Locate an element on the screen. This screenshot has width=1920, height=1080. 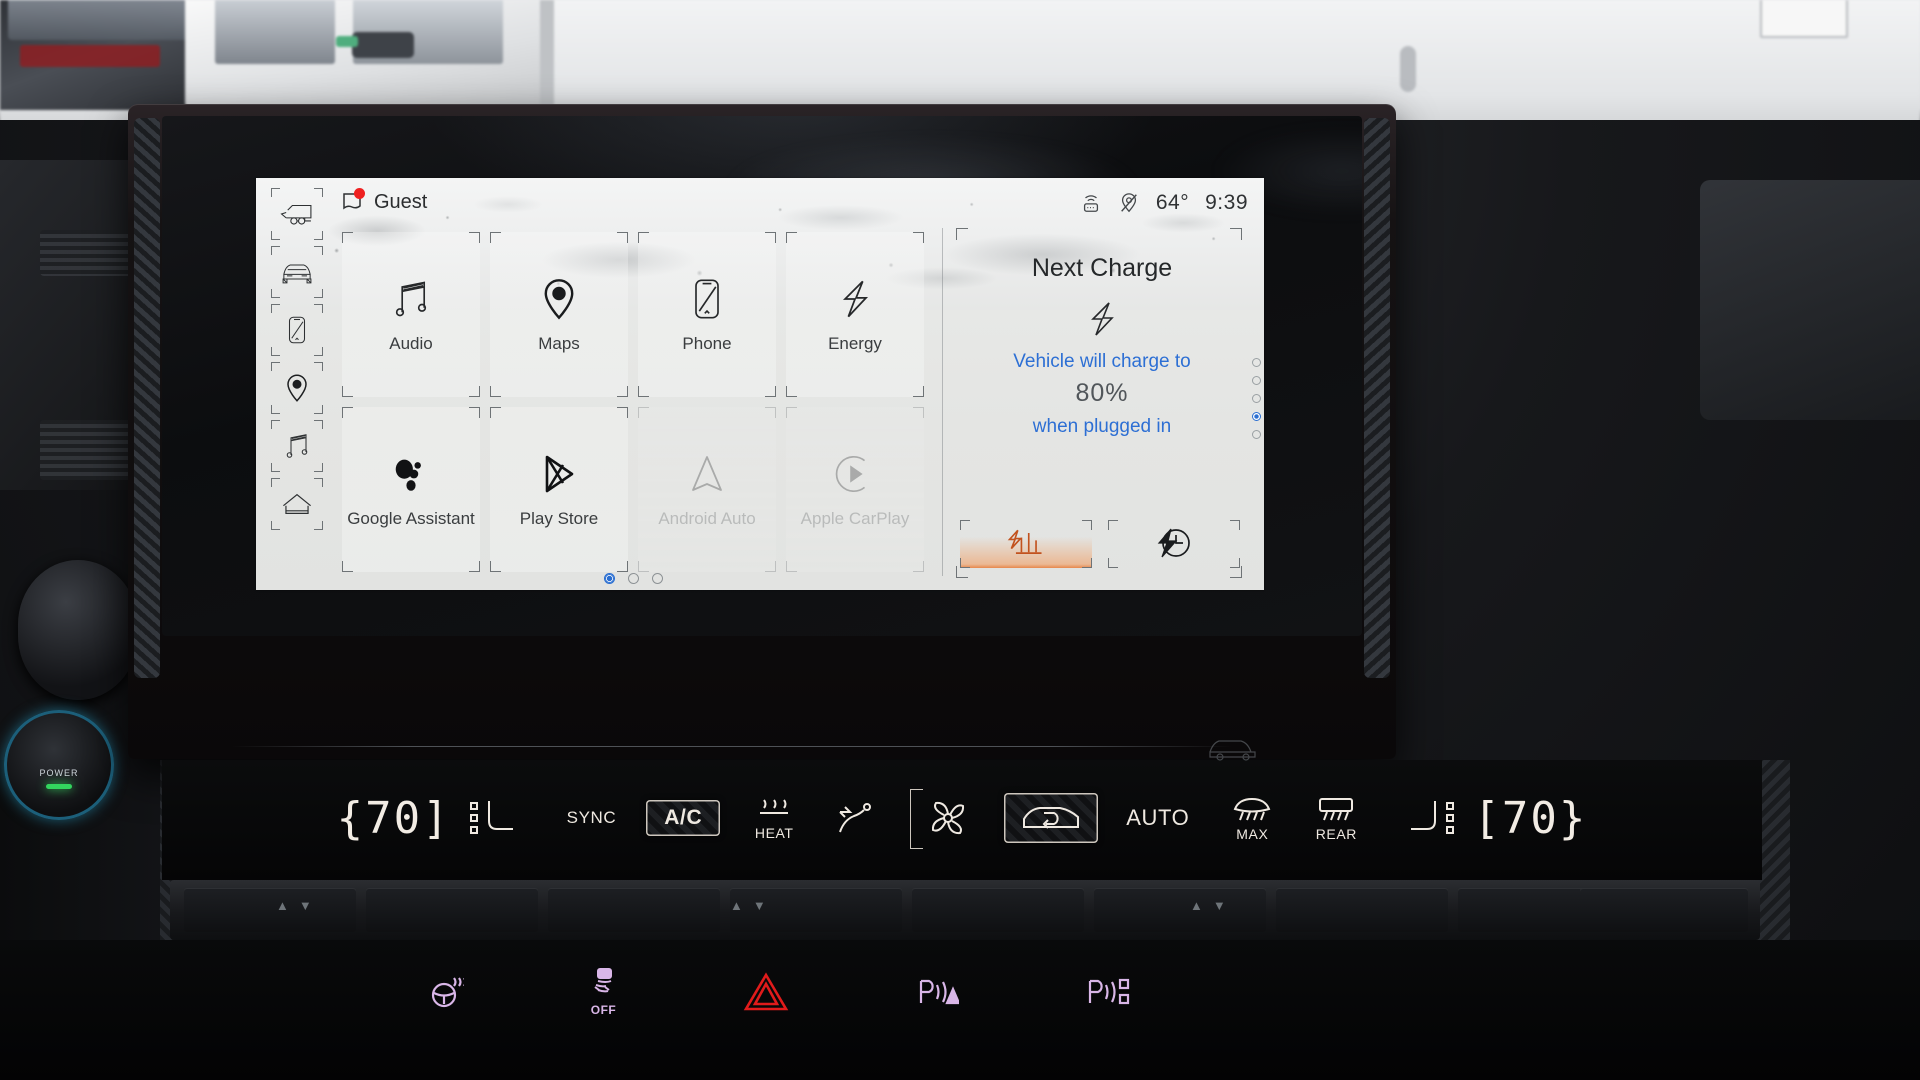
lightning-bolt-icon is located at coordinates (1102, 319).